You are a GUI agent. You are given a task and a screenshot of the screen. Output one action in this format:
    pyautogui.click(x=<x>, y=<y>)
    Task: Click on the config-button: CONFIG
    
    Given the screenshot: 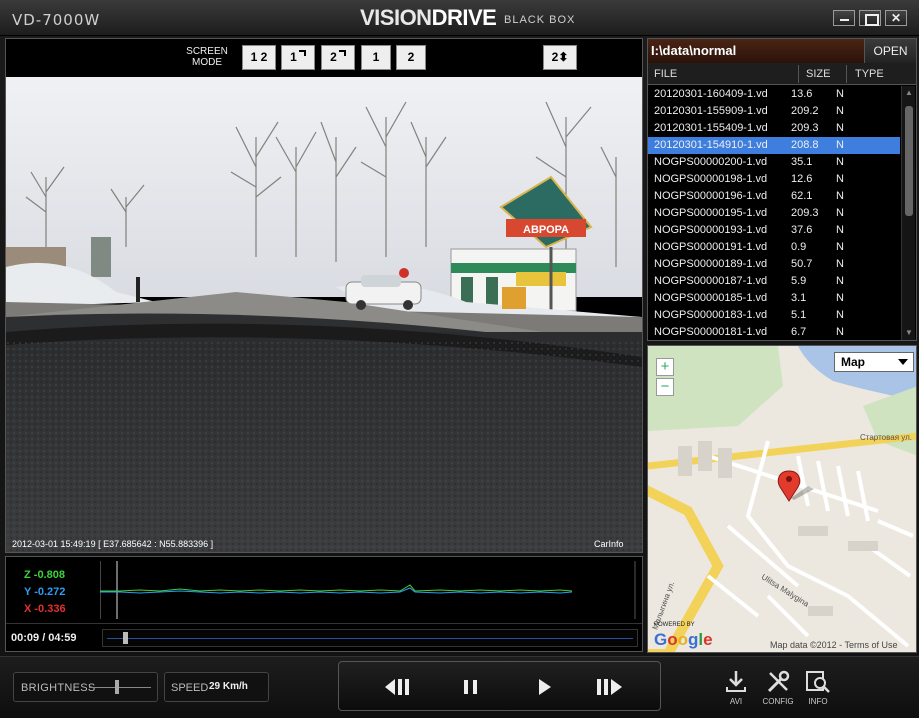 What is the action you would take?
    pyautogui.click(x=778, y=688)
    